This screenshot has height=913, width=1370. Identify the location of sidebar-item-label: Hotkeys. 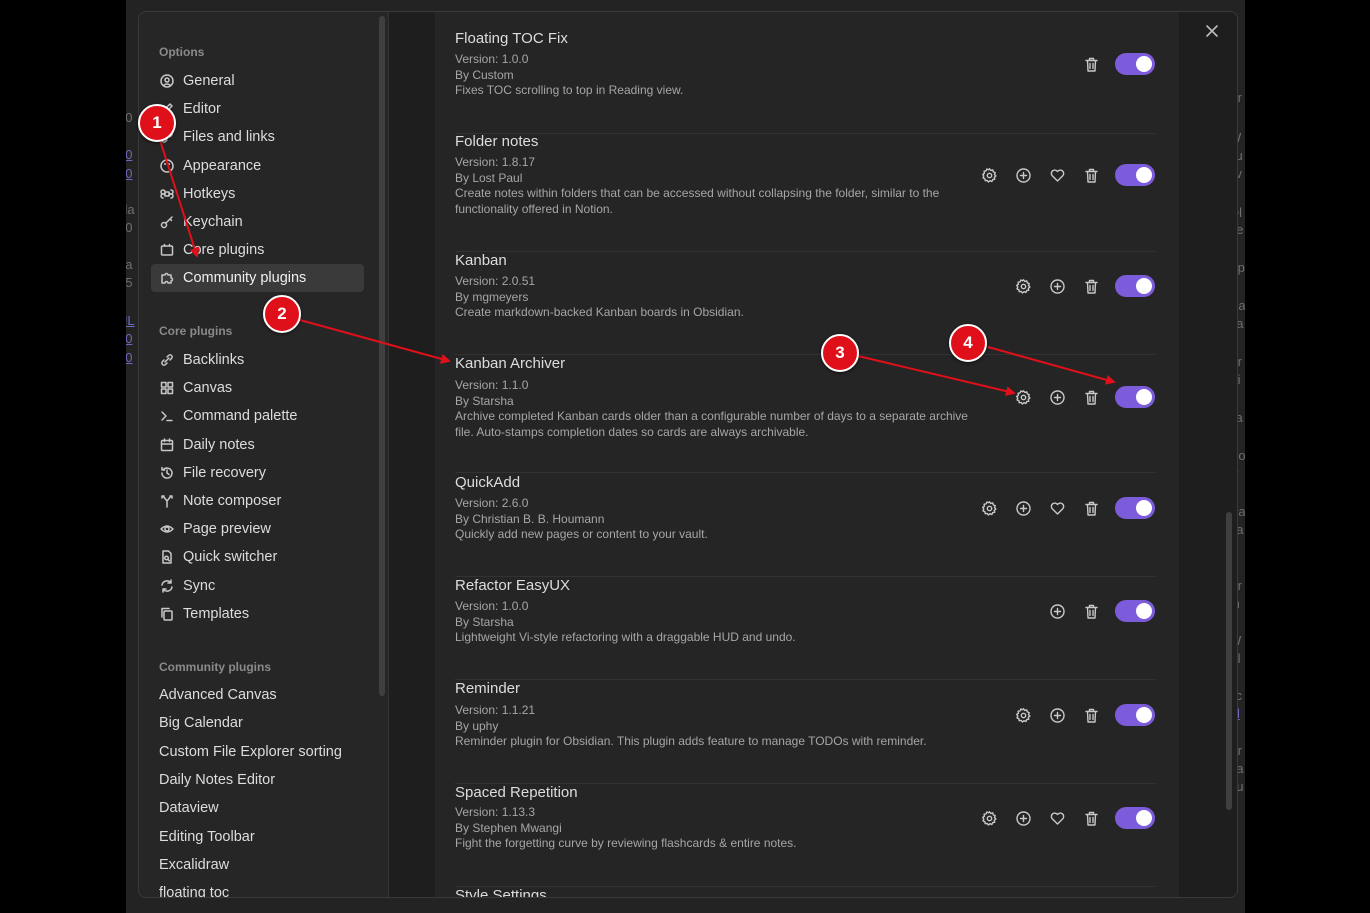
(209, 193).